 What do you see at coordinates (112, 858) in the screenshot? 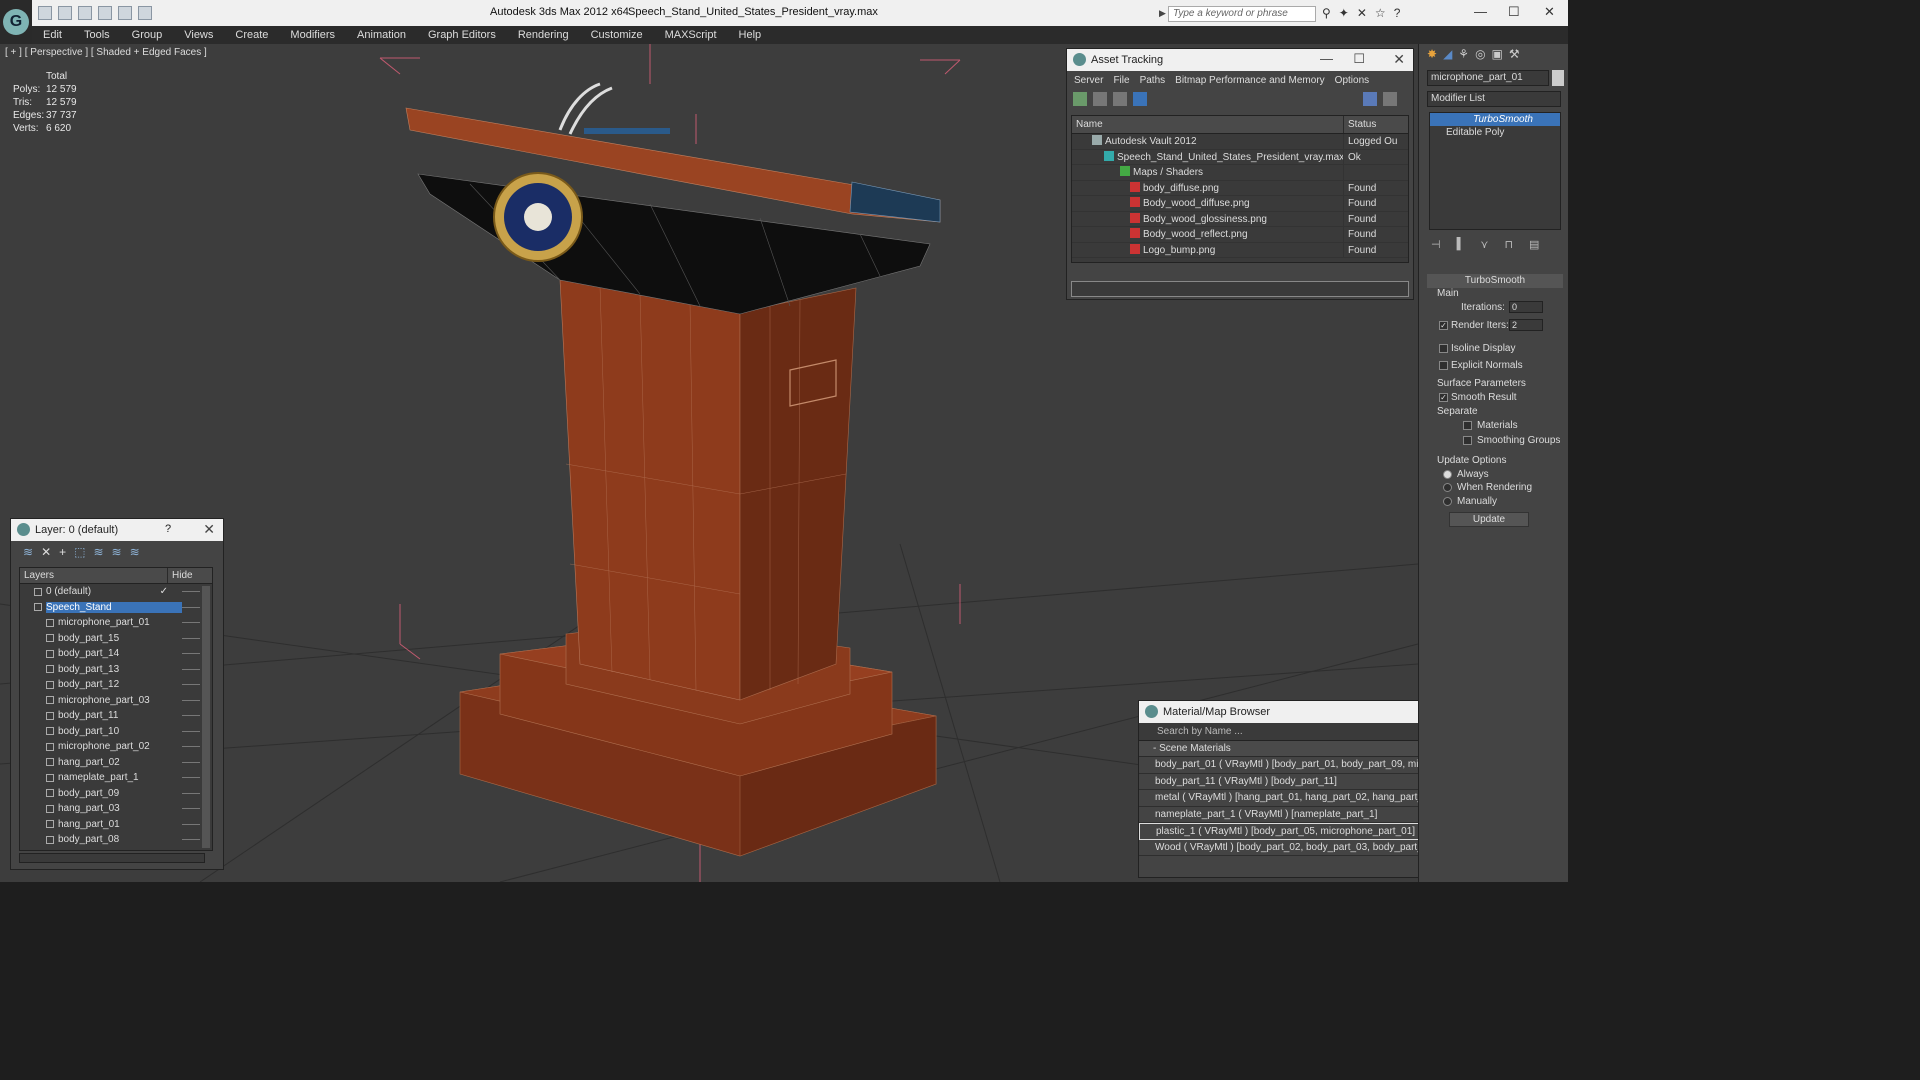
I see `layer-hscrollbar` at bounding box center [112, 858].